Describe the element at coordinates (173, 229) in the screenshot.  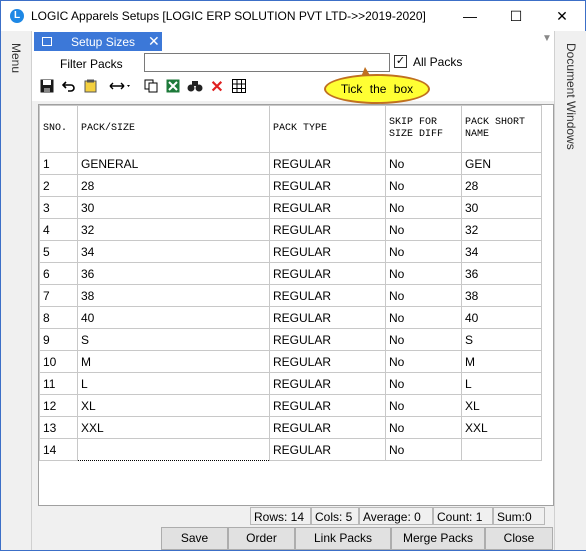
I see `cell-pack-size: 32` at that location.